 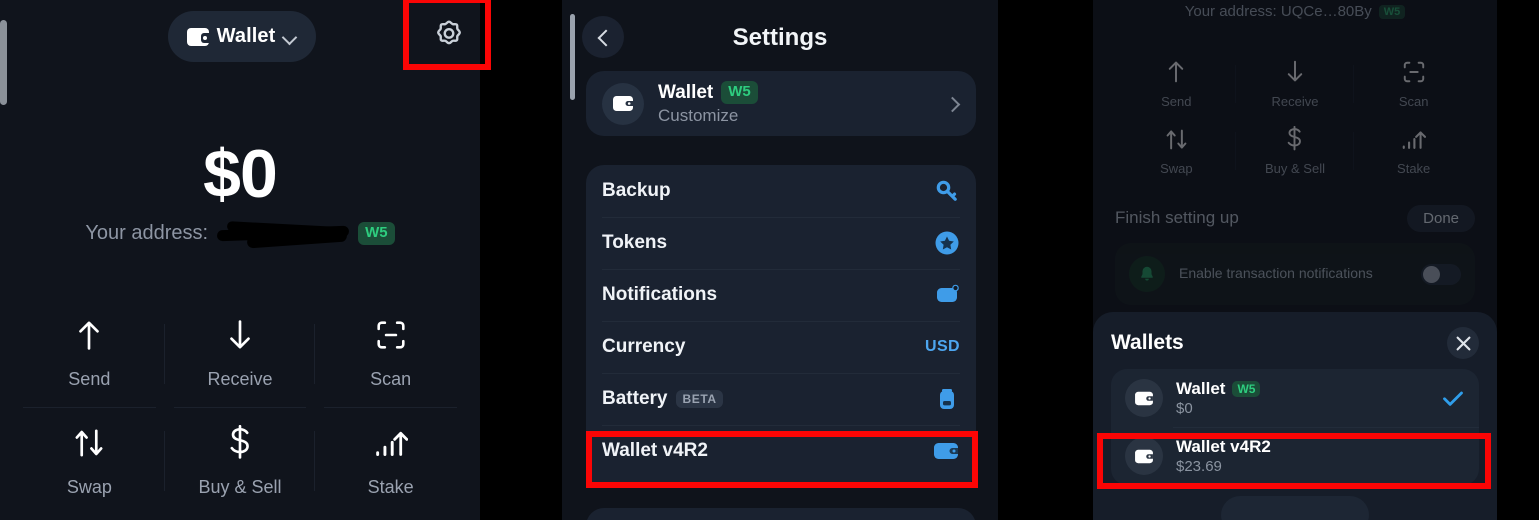 What do you see at coordinates (947, 295) in the screenshot?
I see `notification-icon` at bounding box center [947, 295].